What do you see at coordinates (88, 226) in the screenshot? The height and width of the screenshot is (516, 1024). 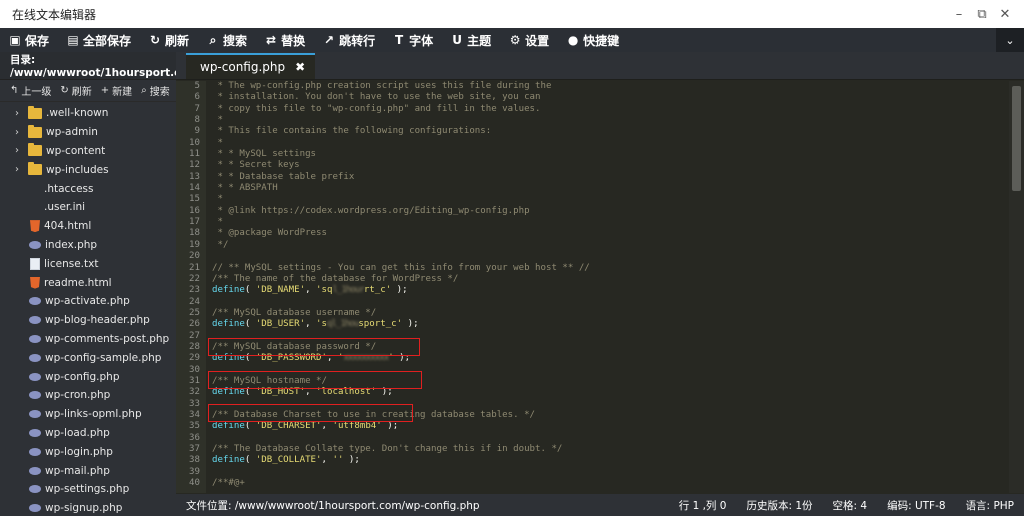 I see `file-item: 404.html` at bounding box center [88, 226].